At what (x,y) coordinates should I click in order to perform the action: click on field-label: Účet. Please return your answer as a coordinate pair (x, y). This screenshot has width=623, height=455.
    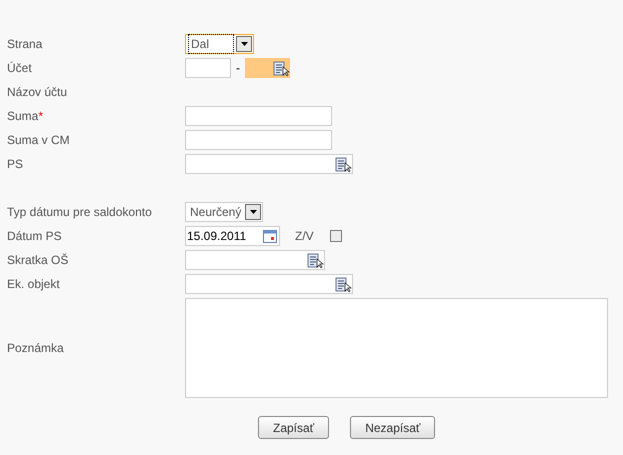
    Looking at the image, I should click on (19, 68).